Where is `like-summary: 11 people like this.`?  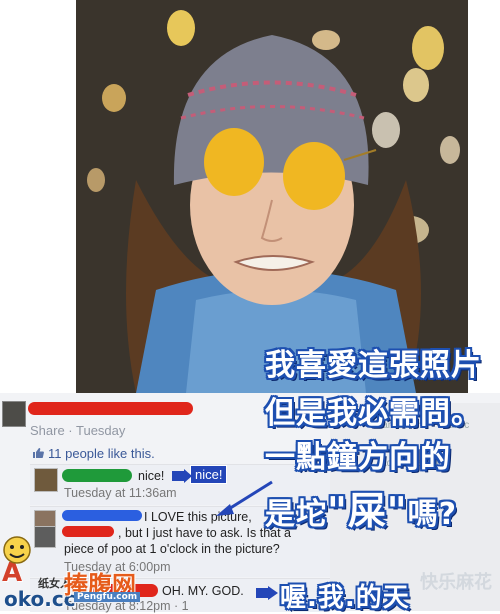 like-summary: 11 people like this. is located at coordinates (93, 453).